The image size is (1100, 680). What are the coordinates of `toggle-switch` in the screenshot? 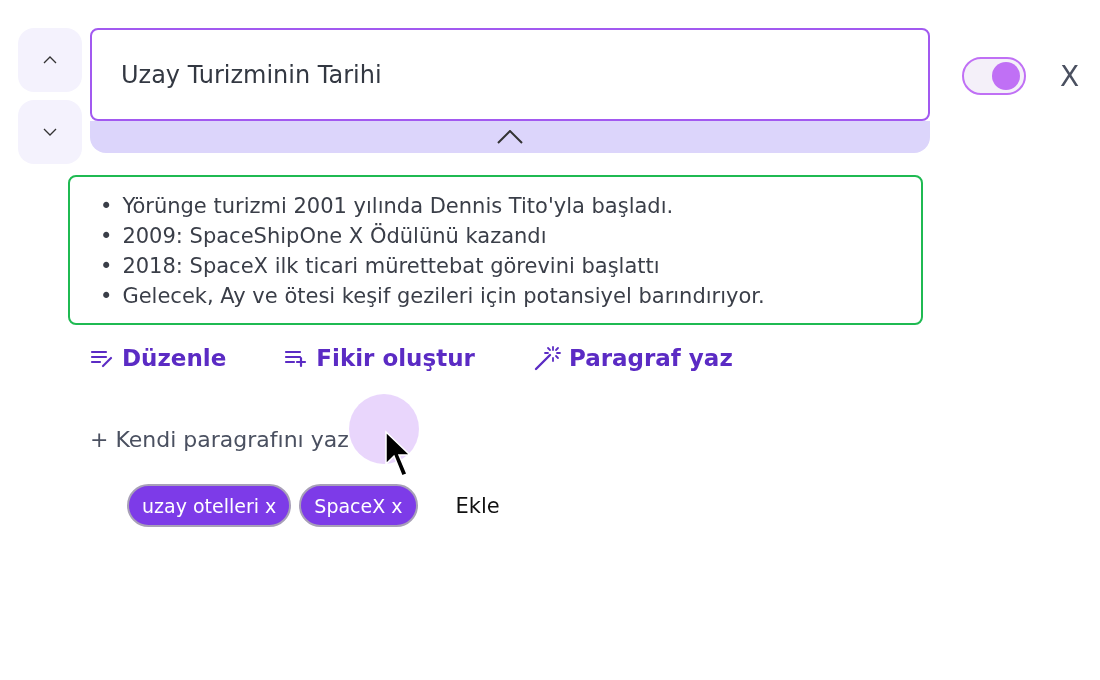 It's located at (994, 76).